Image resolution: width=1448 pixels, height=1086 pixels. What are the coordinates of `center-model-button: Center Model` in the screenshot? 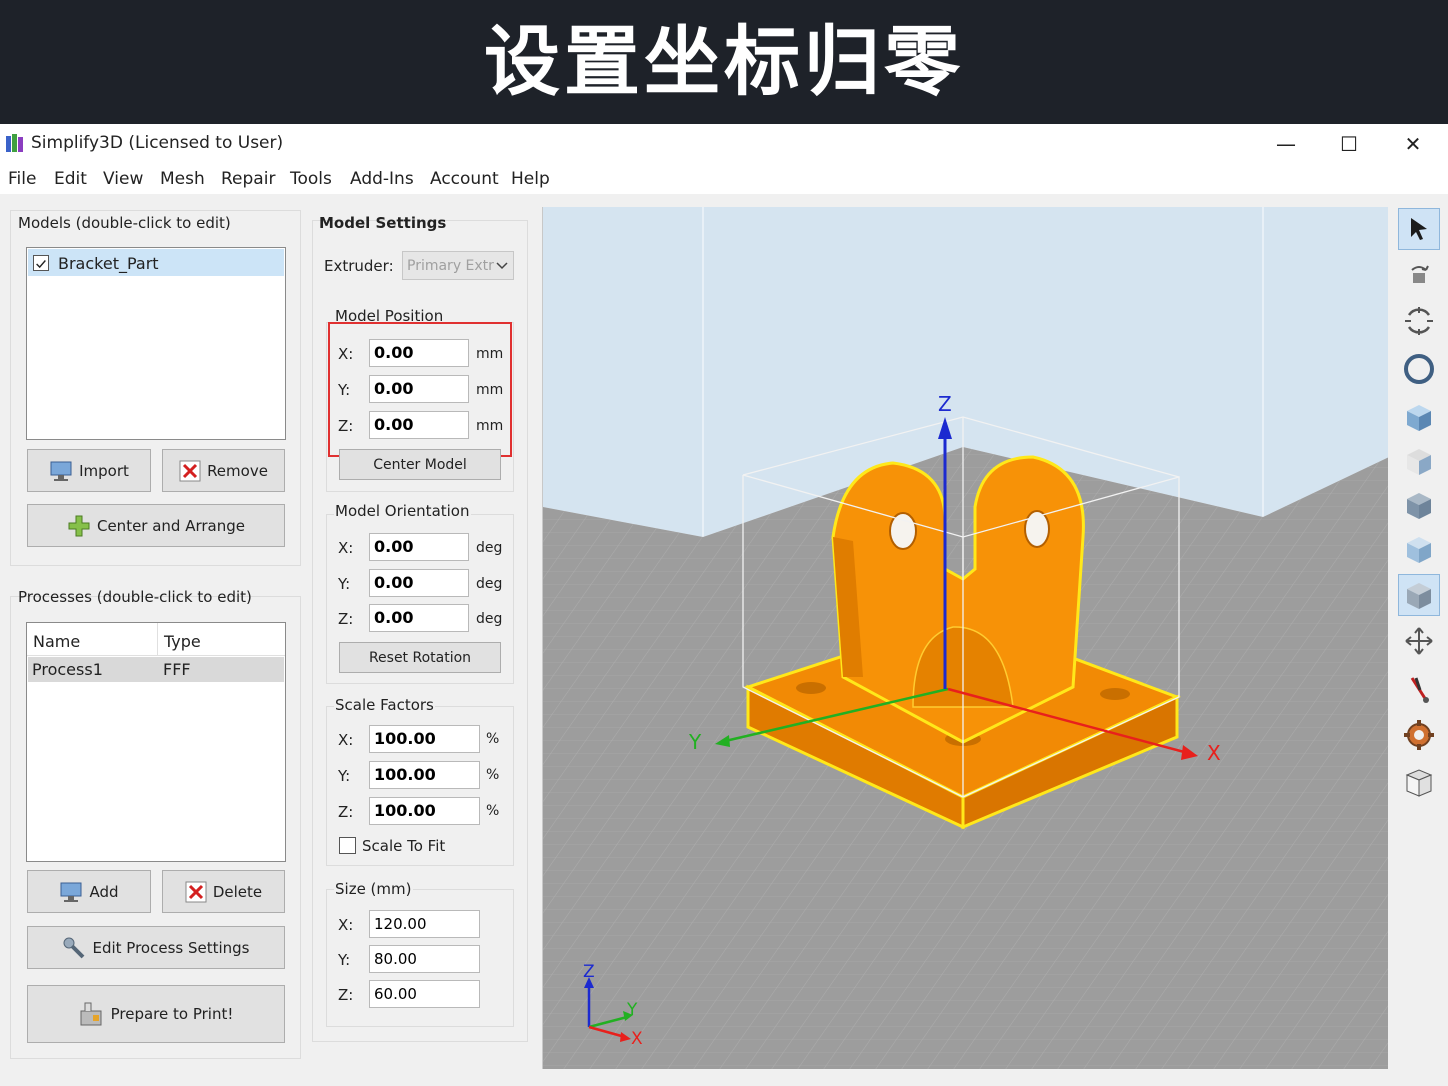 It's located at (420, 464).